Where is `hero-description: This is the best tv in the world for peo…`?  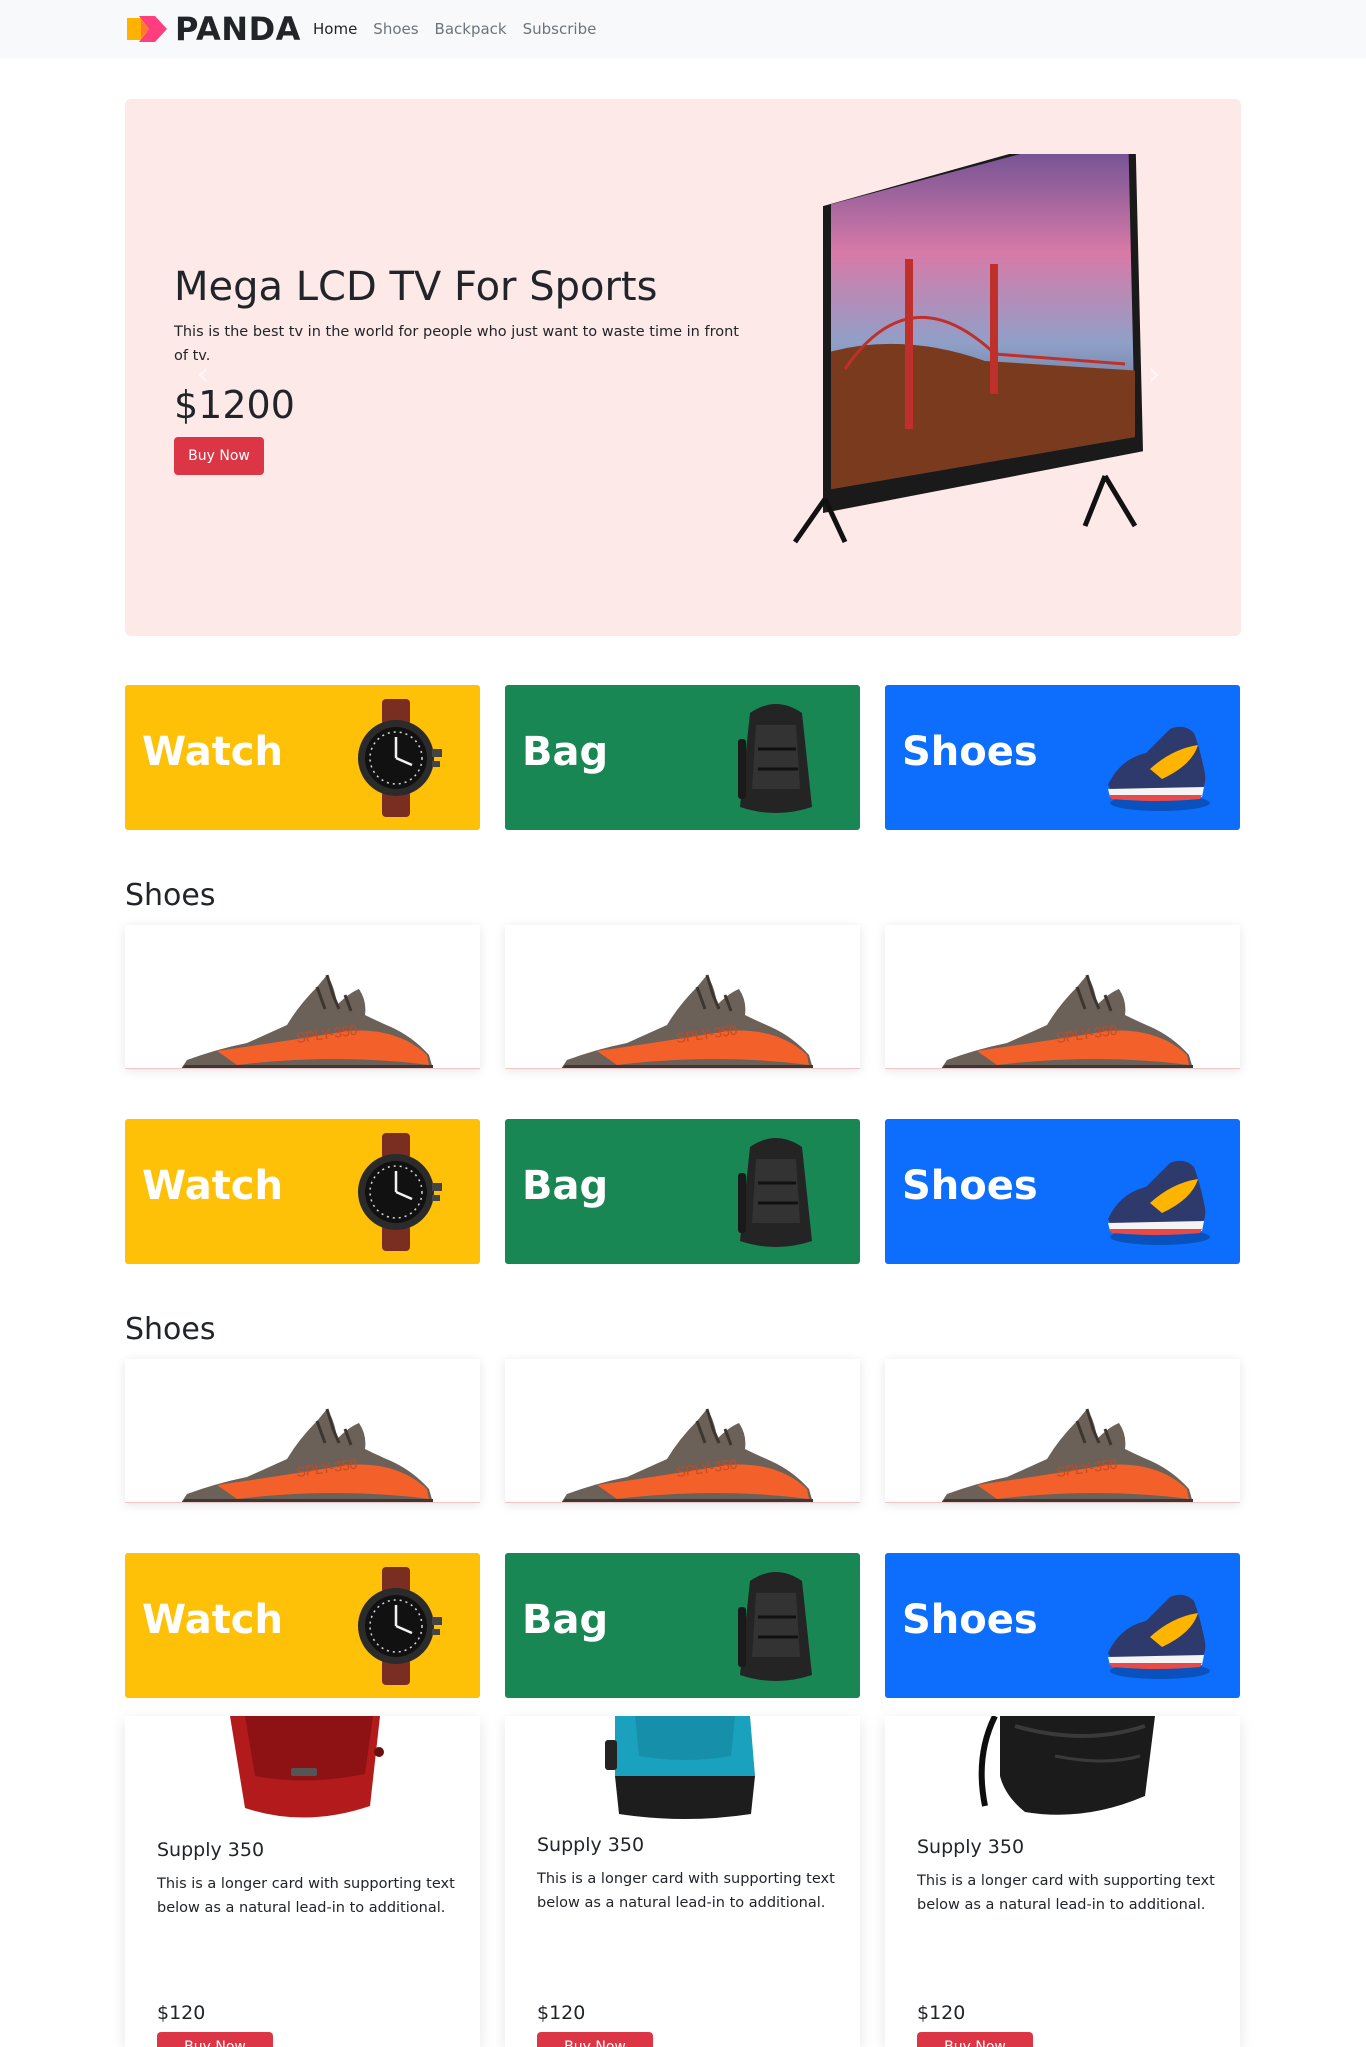 hero-description: This is the best tv in the world for peo… is located at coordinates (456, 344).